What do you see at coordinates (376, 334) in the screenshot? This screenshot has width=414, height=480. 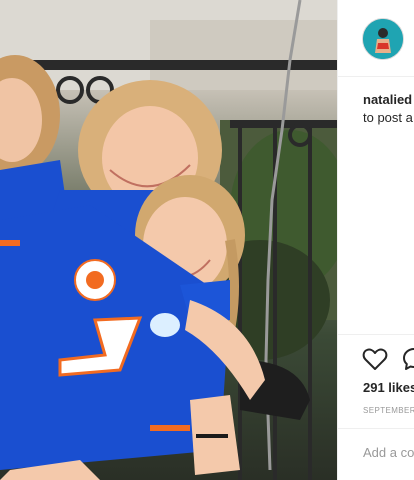 I see `actions-divider` at bounding box center [376, 334].